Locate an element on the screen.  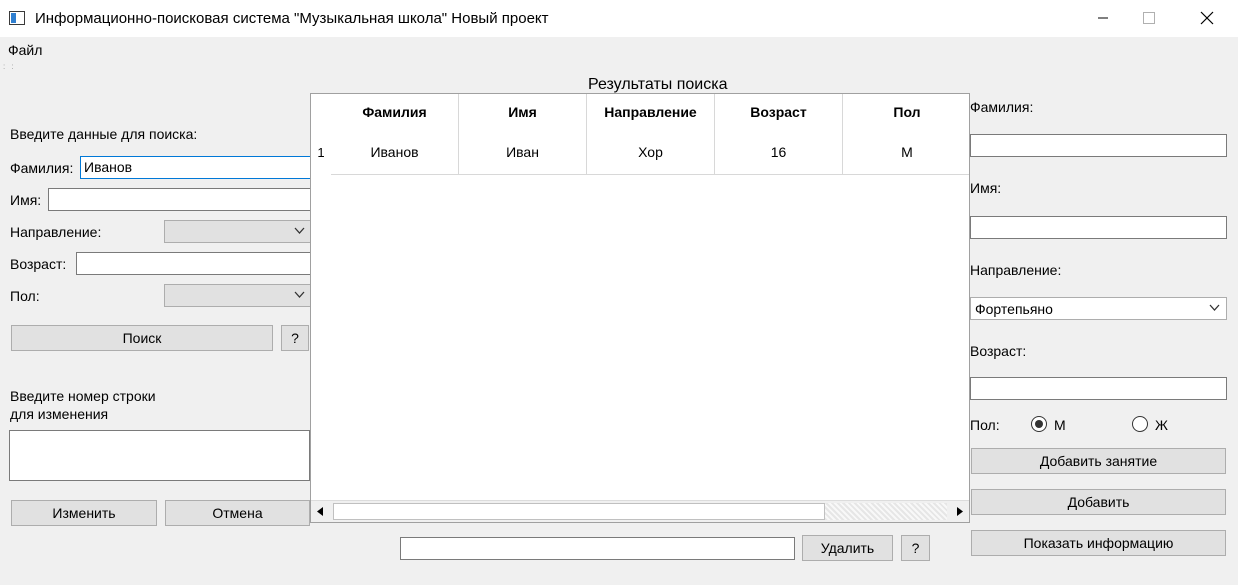
row-header: 1 is located at coordinates (321, 152).